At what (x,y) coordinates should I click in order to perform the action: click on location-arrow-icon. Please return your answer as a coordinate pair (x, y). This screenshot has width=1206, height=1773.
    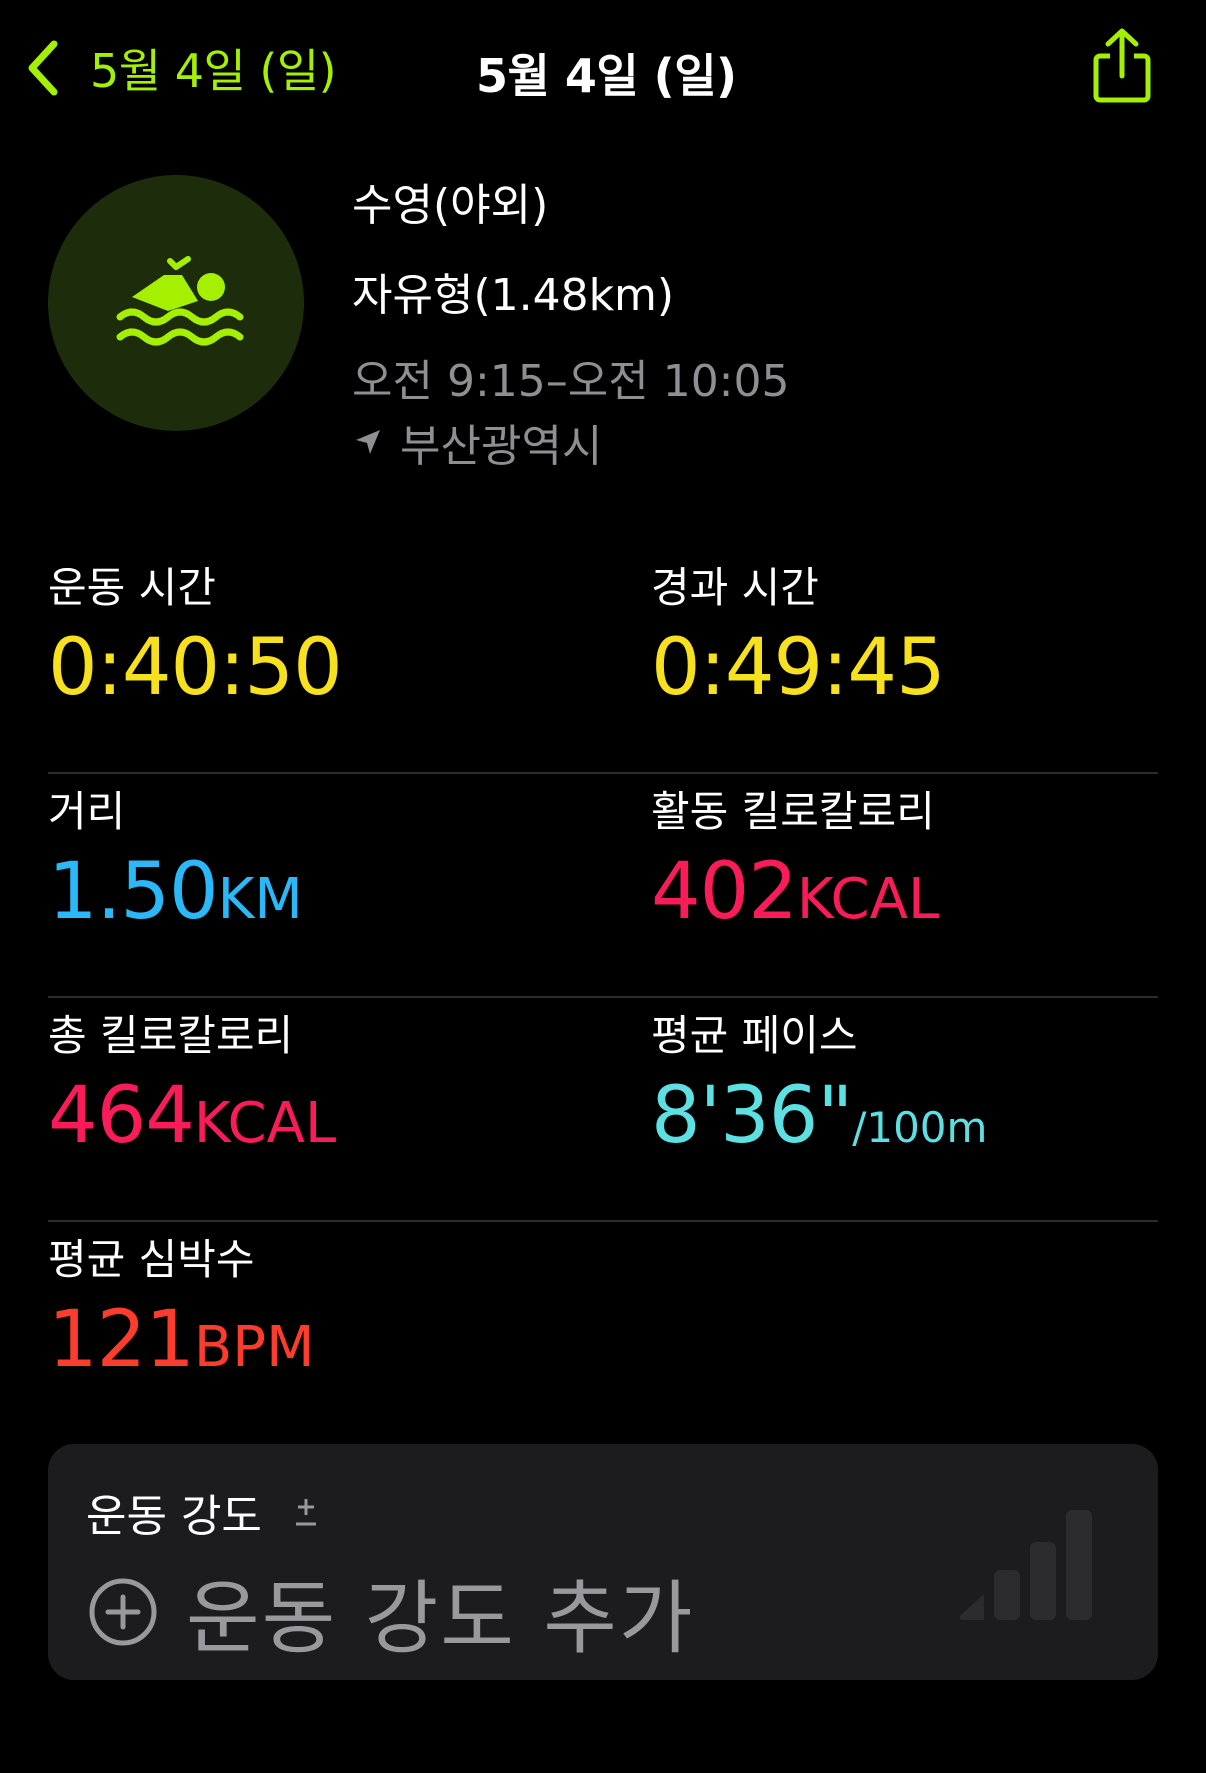
    Looking at the image, I should click on (368, 442).